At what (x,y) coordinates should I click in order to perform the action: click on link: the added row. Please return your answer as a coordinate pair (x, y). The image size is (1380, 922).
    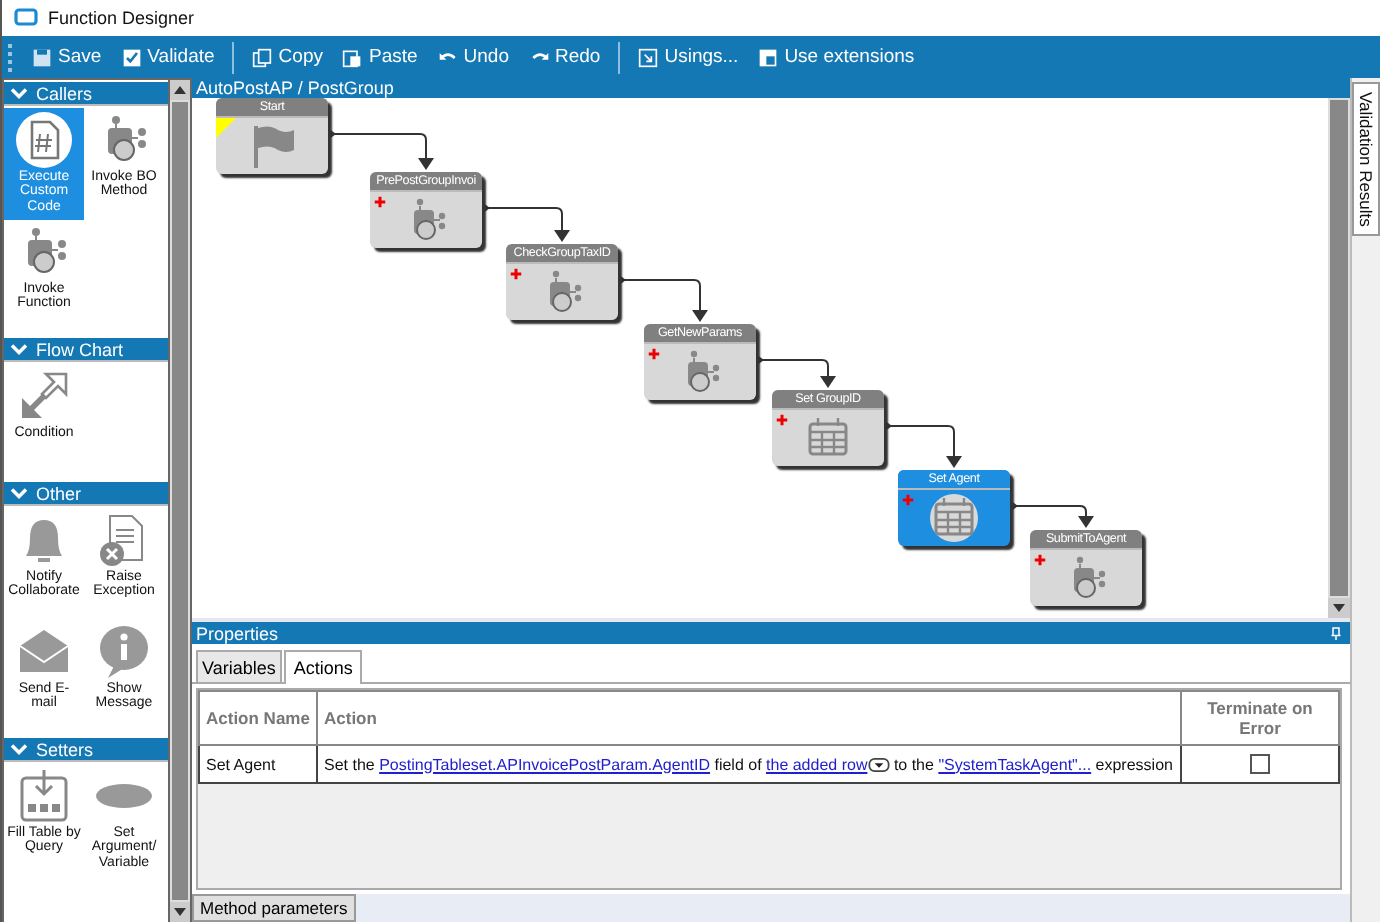
    Looking at the image, I should click on (817, 764).